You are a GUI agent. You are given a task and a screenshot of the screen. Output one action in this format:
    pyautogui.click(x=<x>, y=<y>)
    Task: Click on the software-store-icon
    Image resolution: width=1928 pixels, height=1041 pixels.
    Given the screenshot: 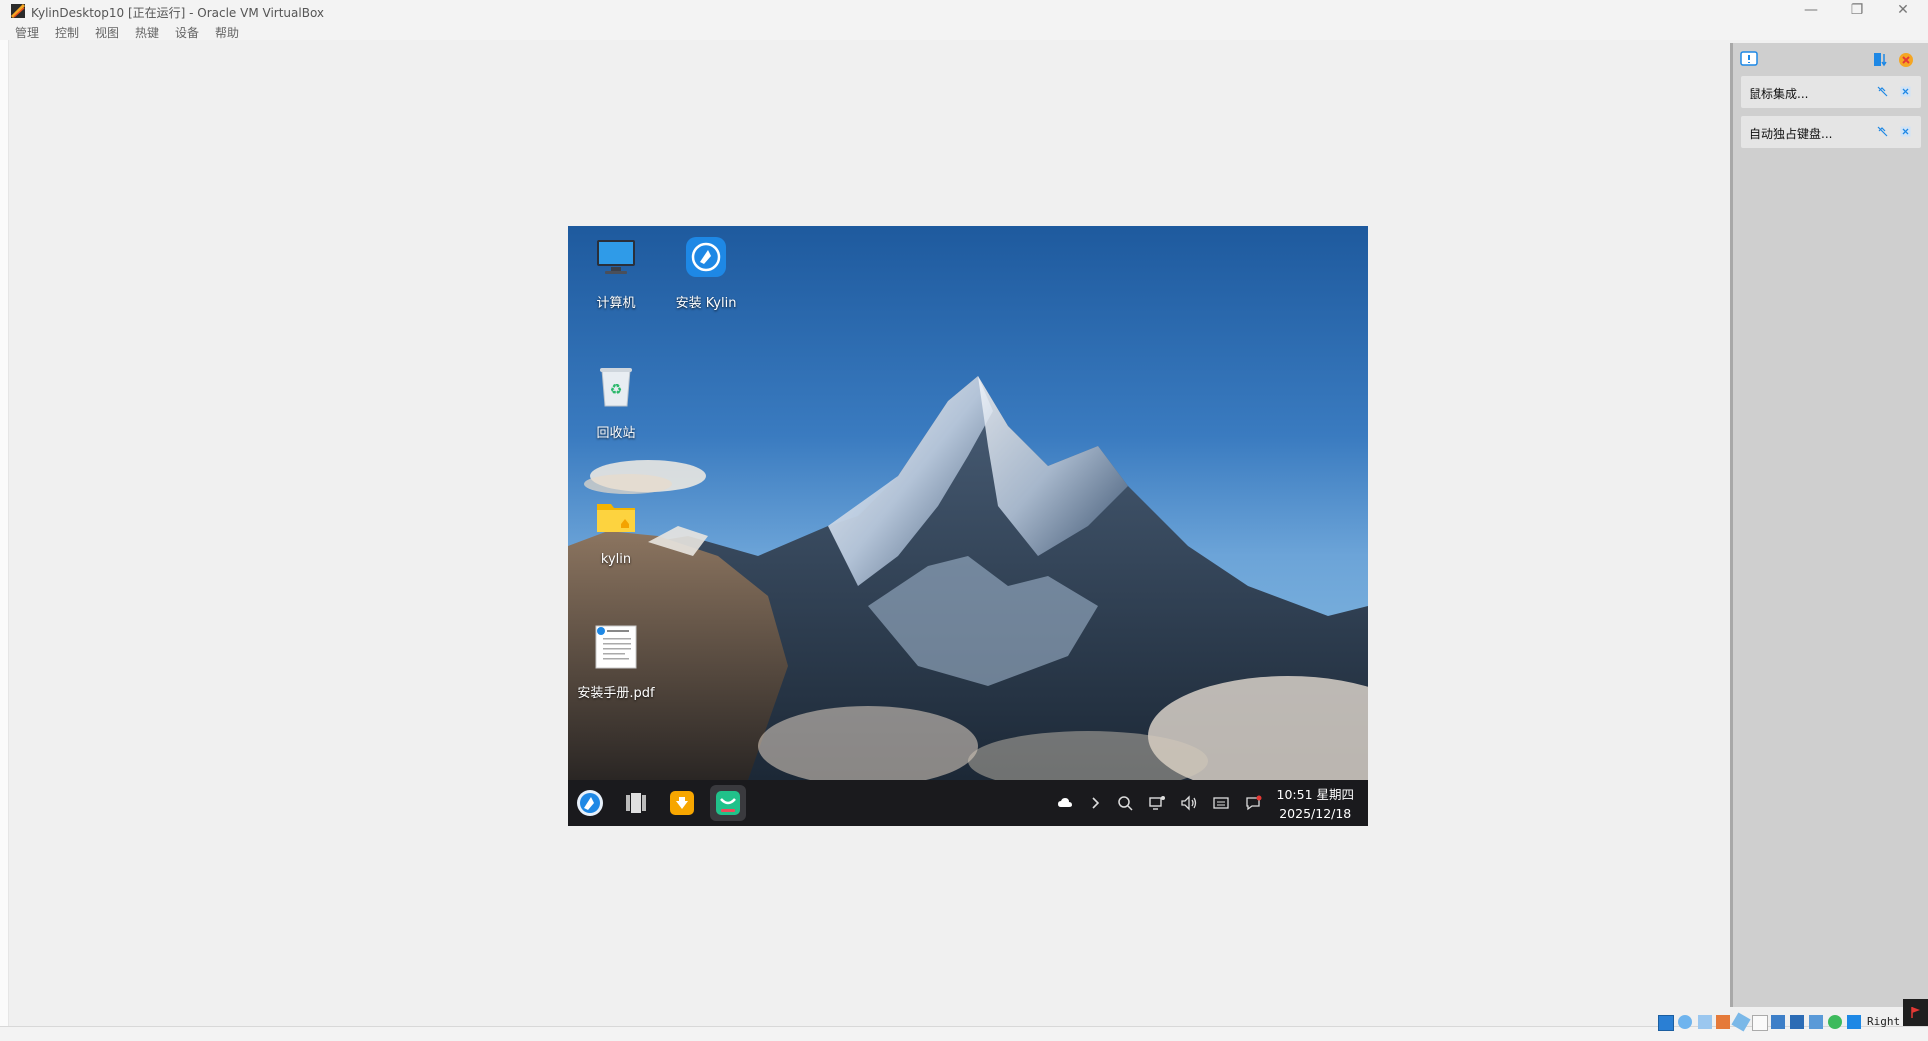 What is the action you would take?
    pyautogui.click(x=728, y=803)
    